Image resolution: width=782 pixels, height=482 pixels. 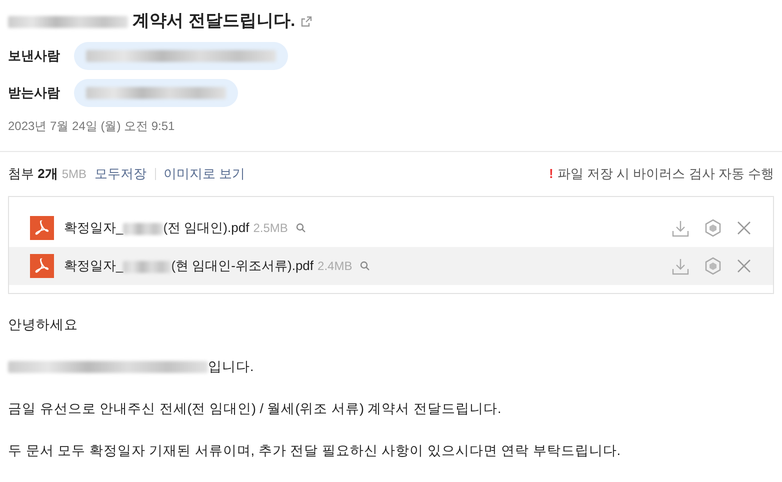 What do you see at coordinates (665, 174) in the screenshot?
I see `virus-scan-notice: 파일 저장 시 바이러스 검사 자동 수행` at bounding box center [665, 174].